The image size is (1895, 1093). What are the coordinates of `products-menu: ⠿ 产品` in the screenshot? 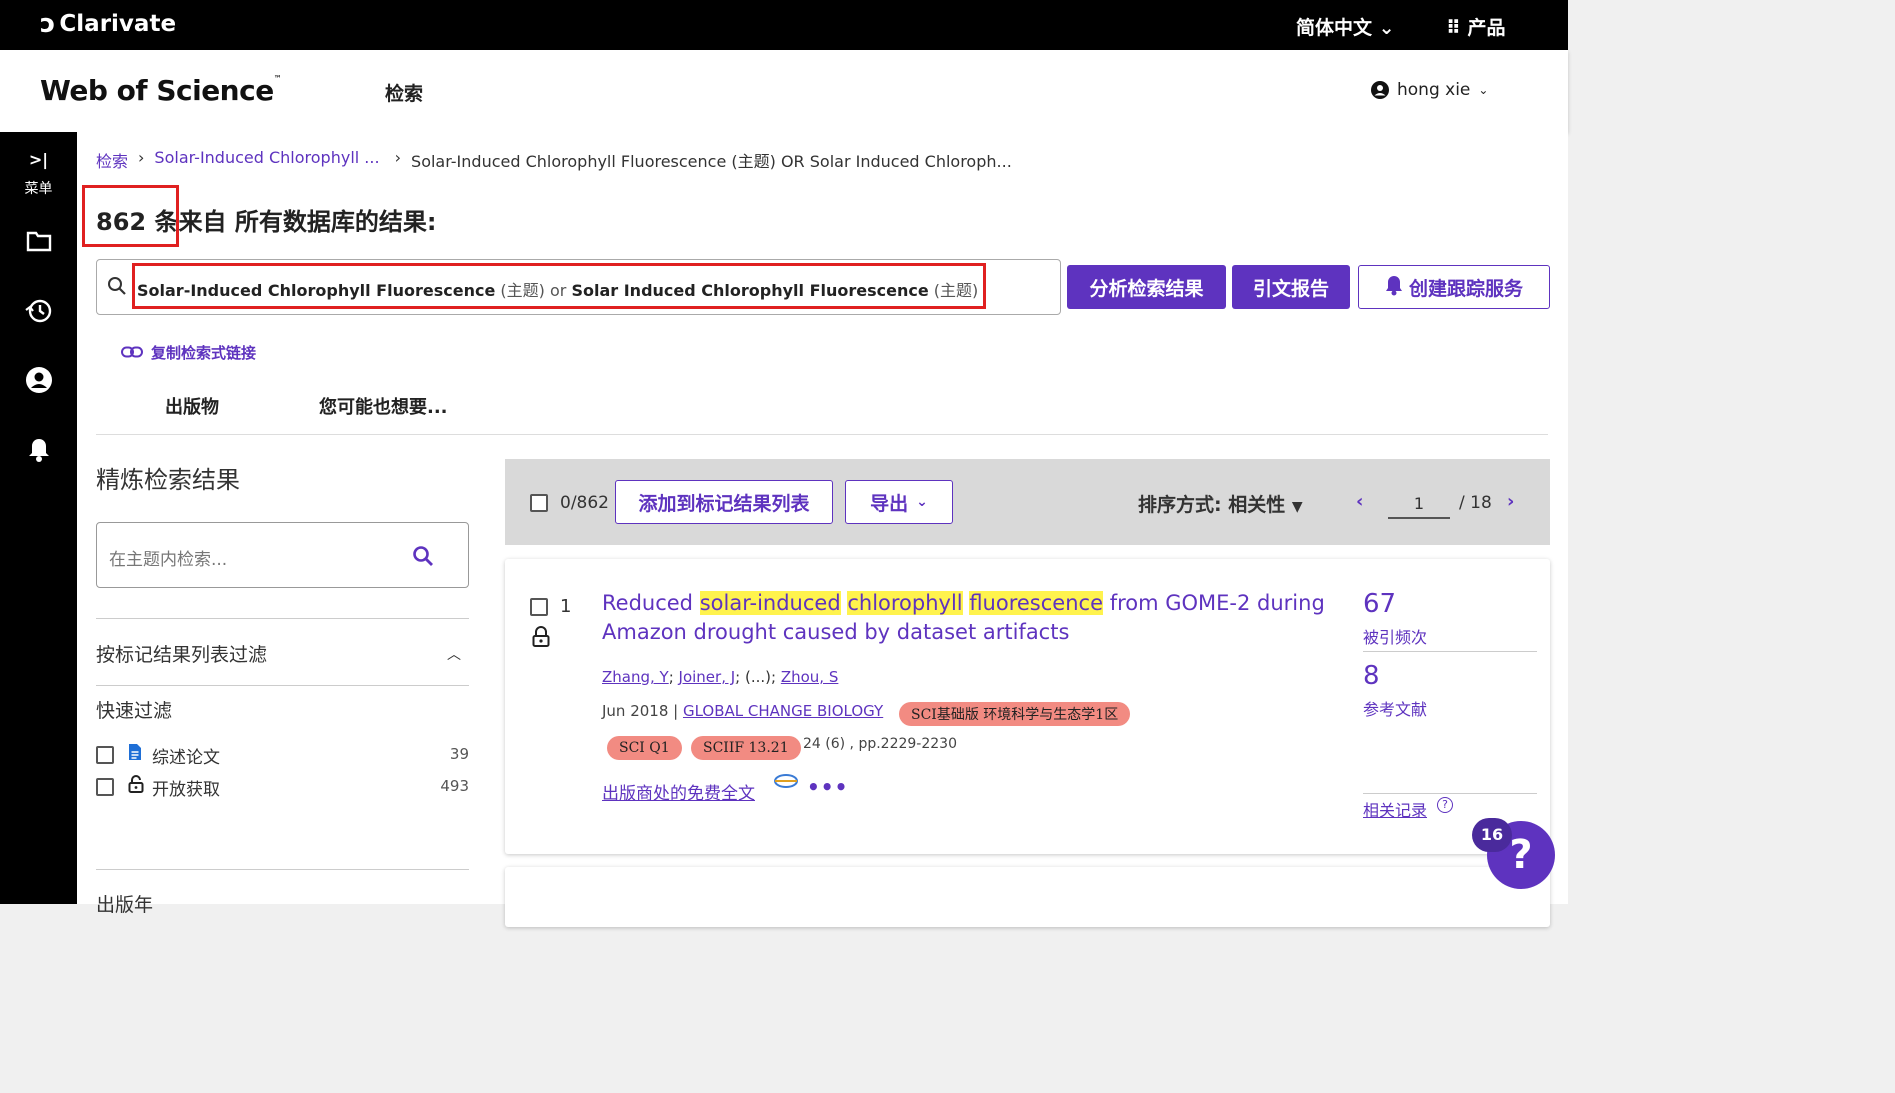 It's located at (1475, 26).